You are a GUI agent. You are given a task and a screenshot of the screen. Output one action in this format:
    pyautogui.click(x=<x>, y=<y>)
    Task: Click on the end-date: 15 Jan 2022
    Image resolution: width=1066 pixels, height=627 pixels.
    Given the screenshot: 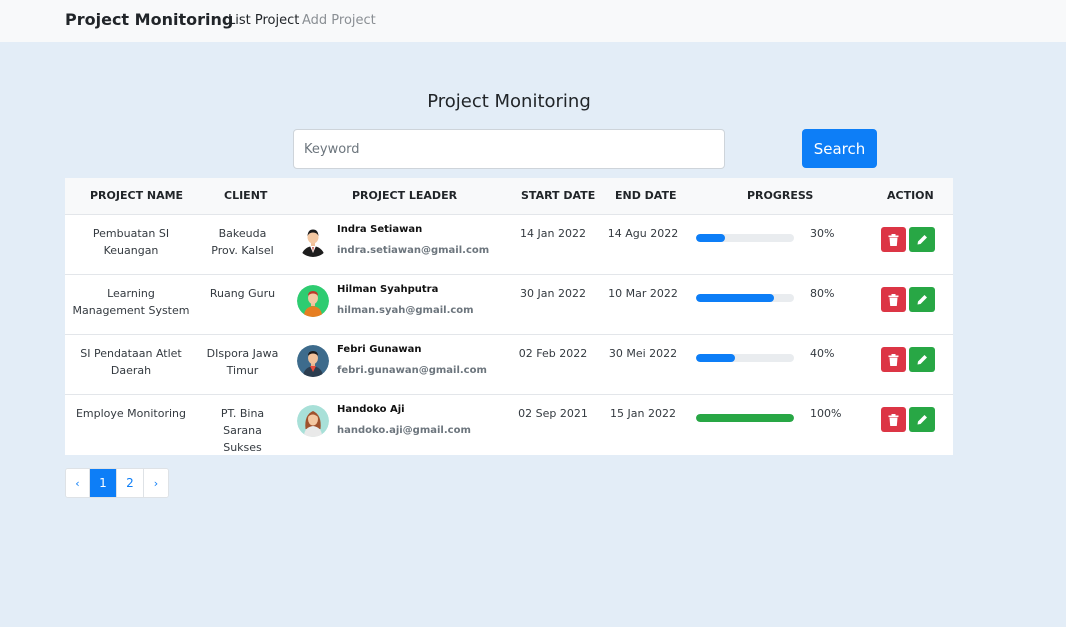 What is the action you would take?
    pyautogui.click(x=643, y=413)
    